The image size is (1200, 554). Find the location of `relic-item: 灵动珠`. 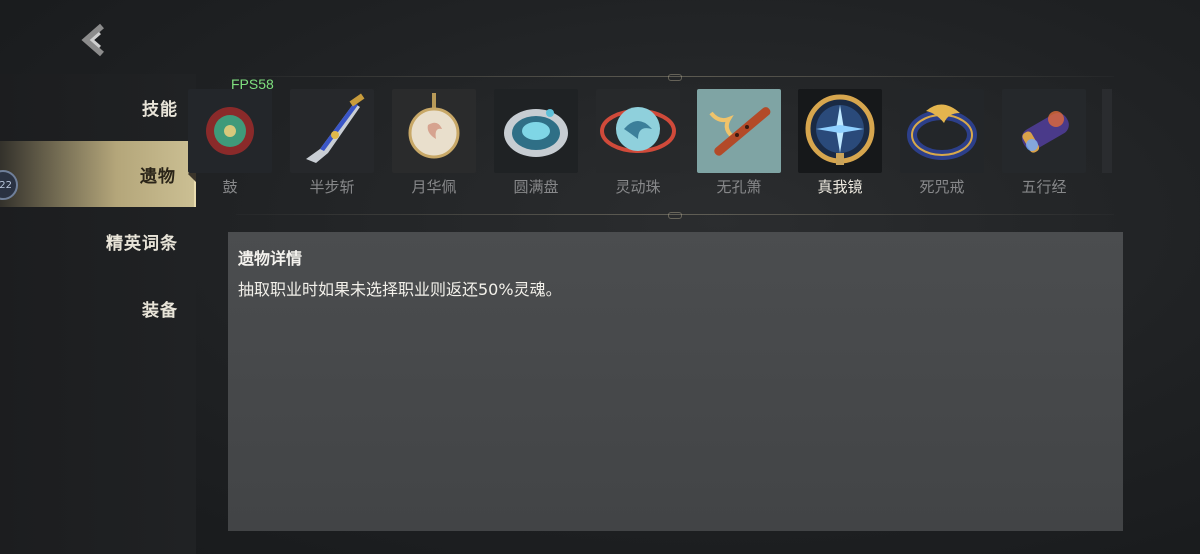

relic-item: 灵动珠 is located at coordinates (638, 143).